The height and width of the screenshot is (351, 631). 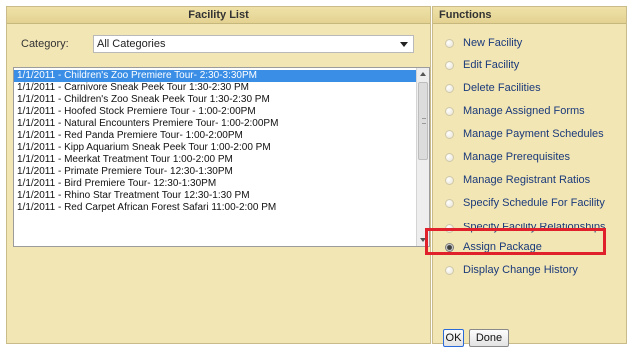 I want to click on functions-header: Functions, so click(x=529, y=15).